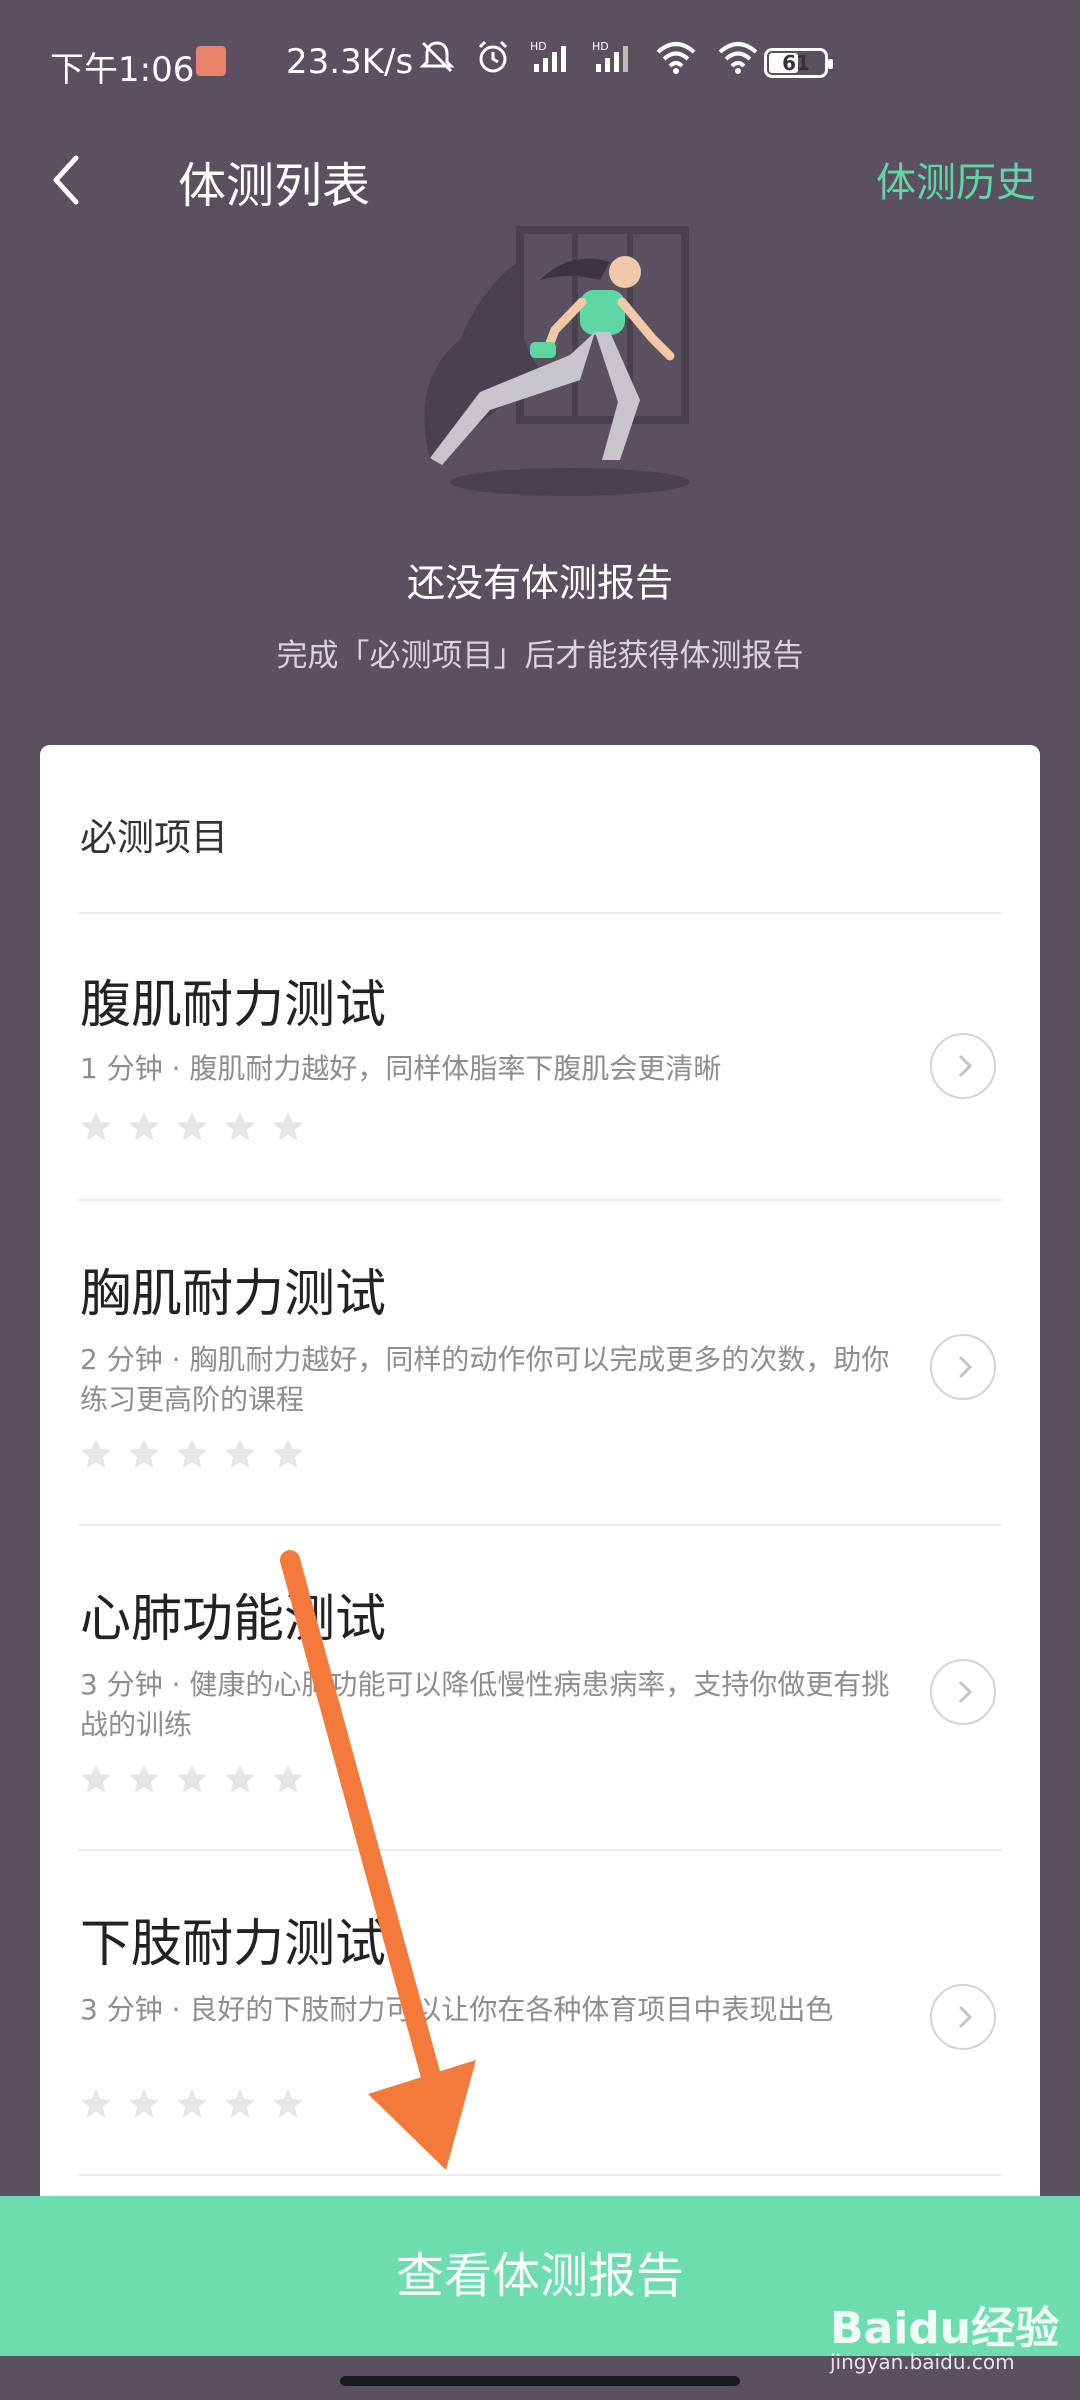 This screenshot has width=1080, height=2400. Describe the element at coordinates (539, 583) in the screenshot. I see `empty-state-title: 还没有体测报告` at that location.